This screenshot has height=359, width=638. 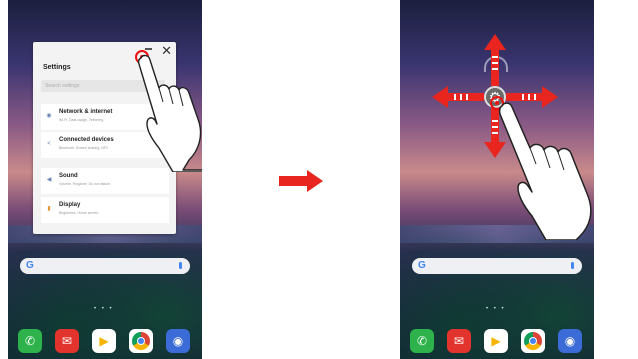 What do you see at coordinates (148, 49) in the screenshot?
I see `resize-handle-icon` at bounding box center [148, 49].